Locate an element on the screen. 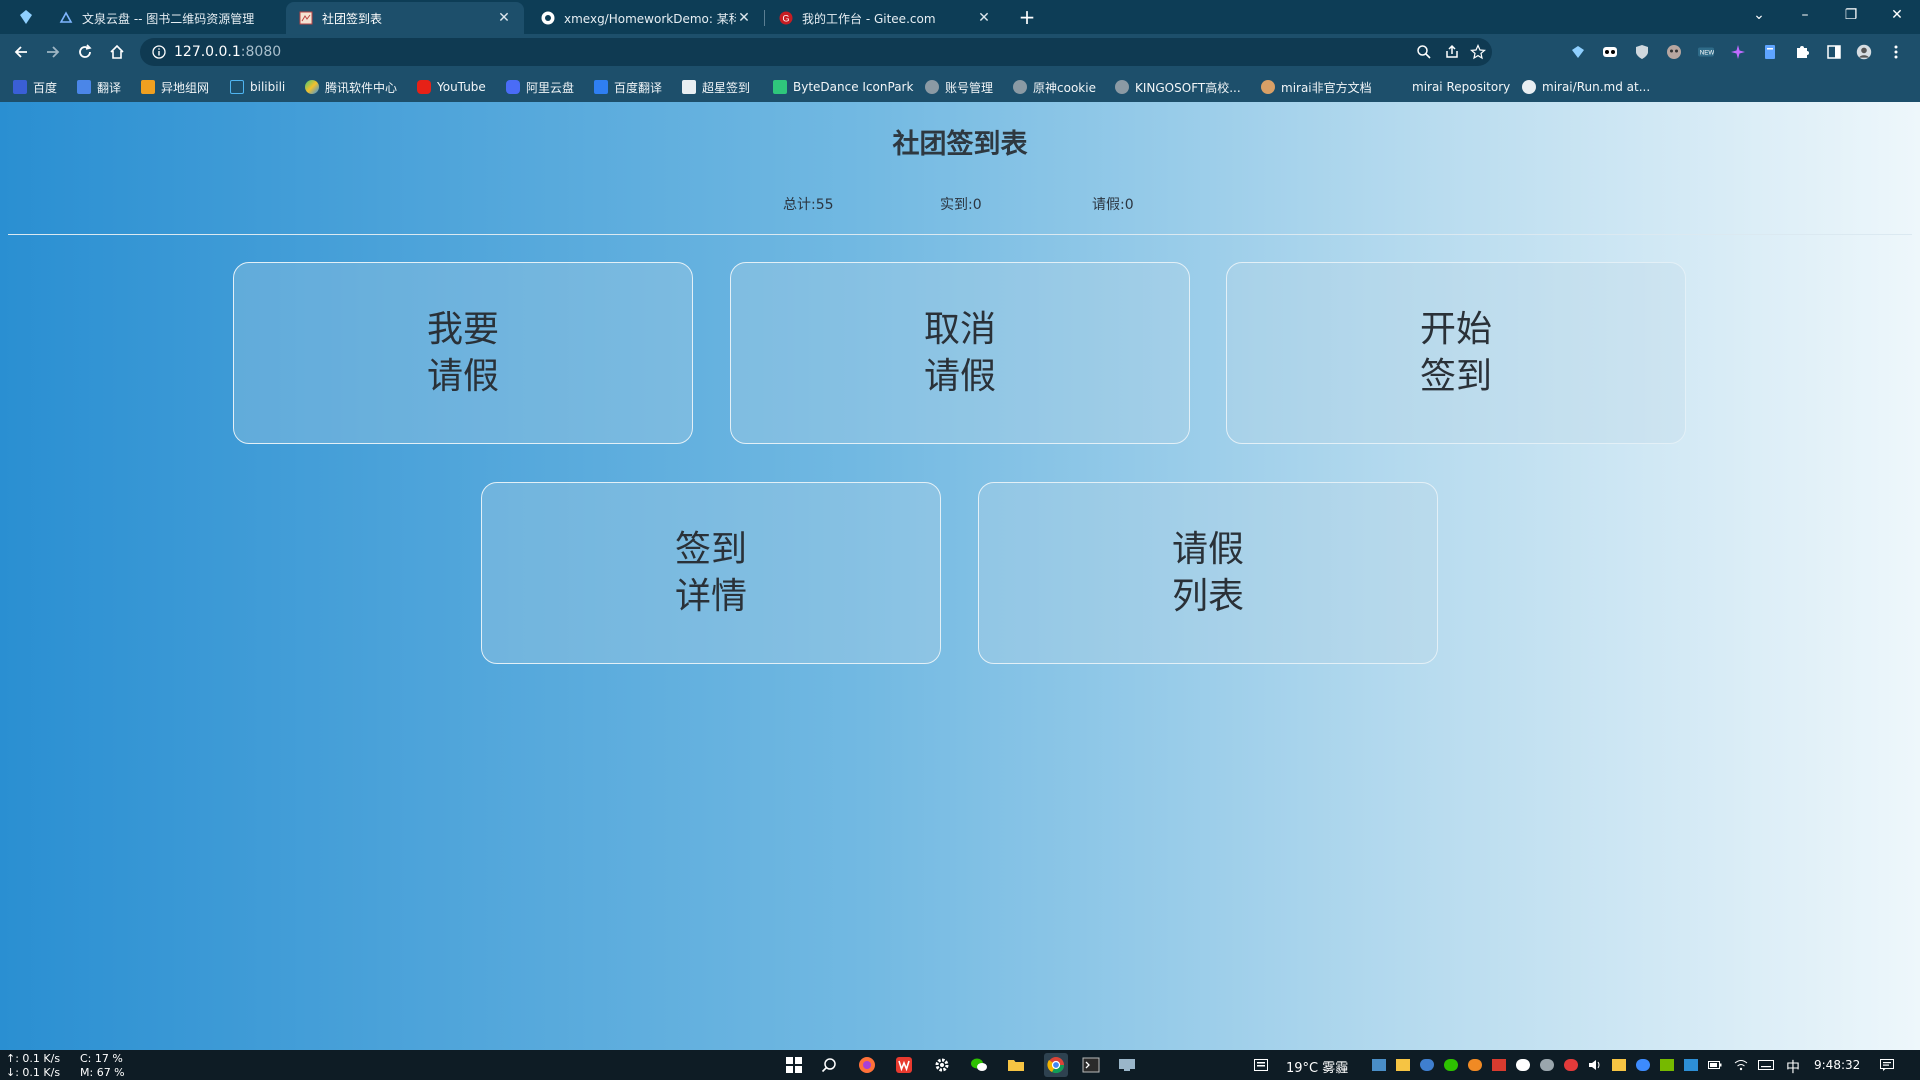 Image resolution: width=1920 pixels, height=1080 pixels. net-upload-speed: ↑: 0.1 K/s is located at coordinates (33, 1058).